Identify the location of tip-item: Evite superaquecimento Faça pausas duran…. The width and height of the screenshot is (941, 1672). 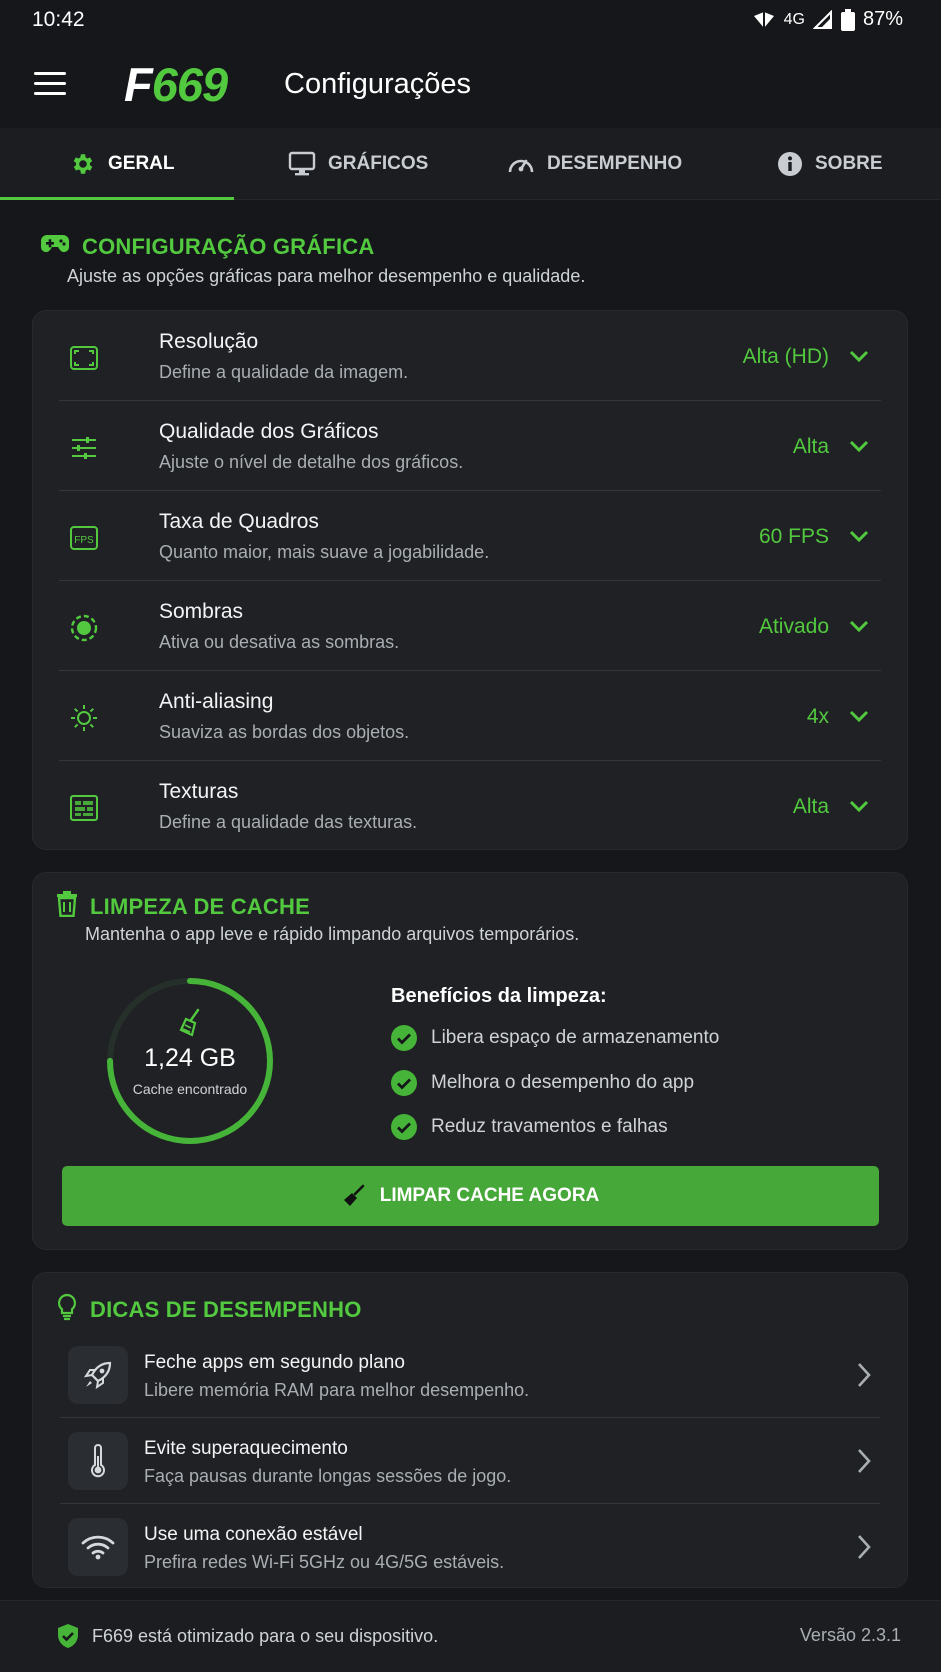
(470, 1461).